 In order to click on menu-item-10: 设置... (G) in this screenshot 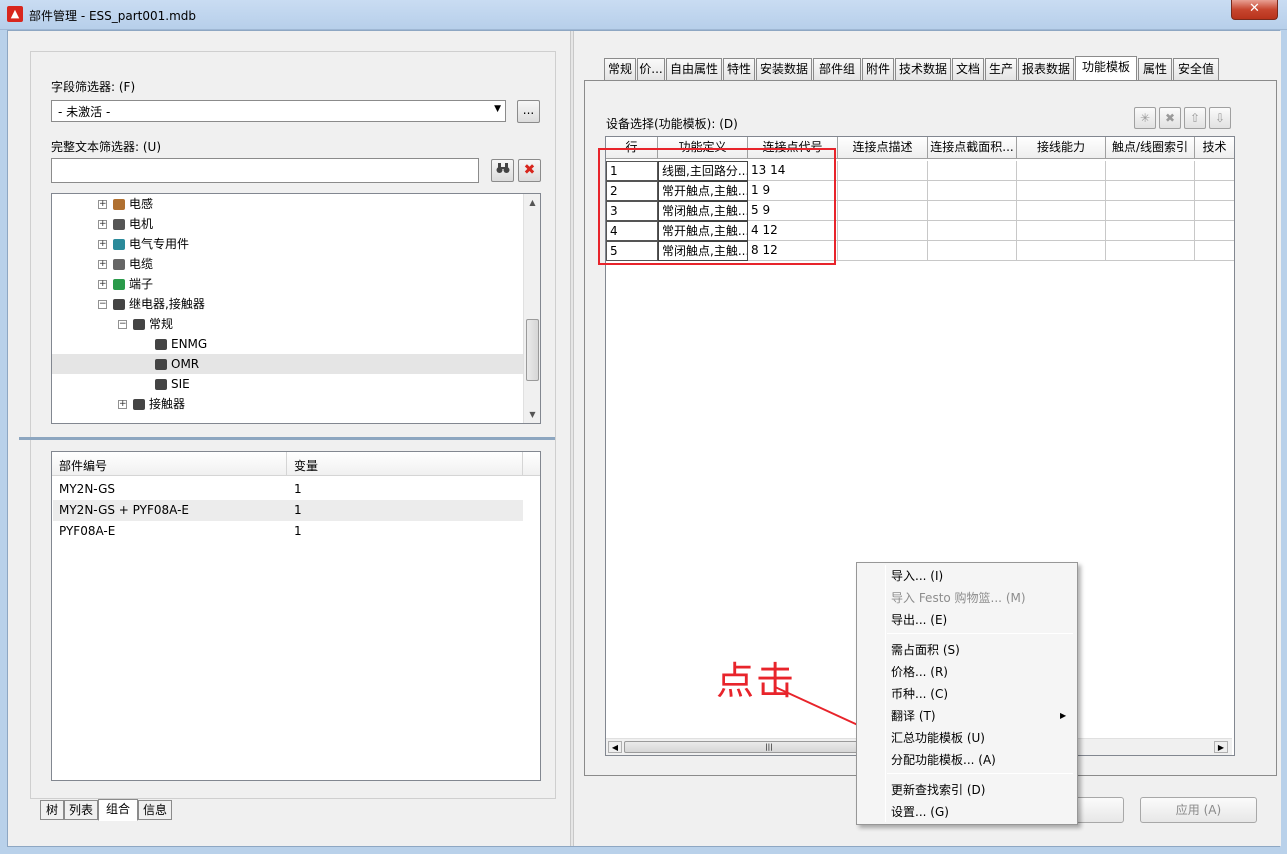, I will do `click(920, 812)`.